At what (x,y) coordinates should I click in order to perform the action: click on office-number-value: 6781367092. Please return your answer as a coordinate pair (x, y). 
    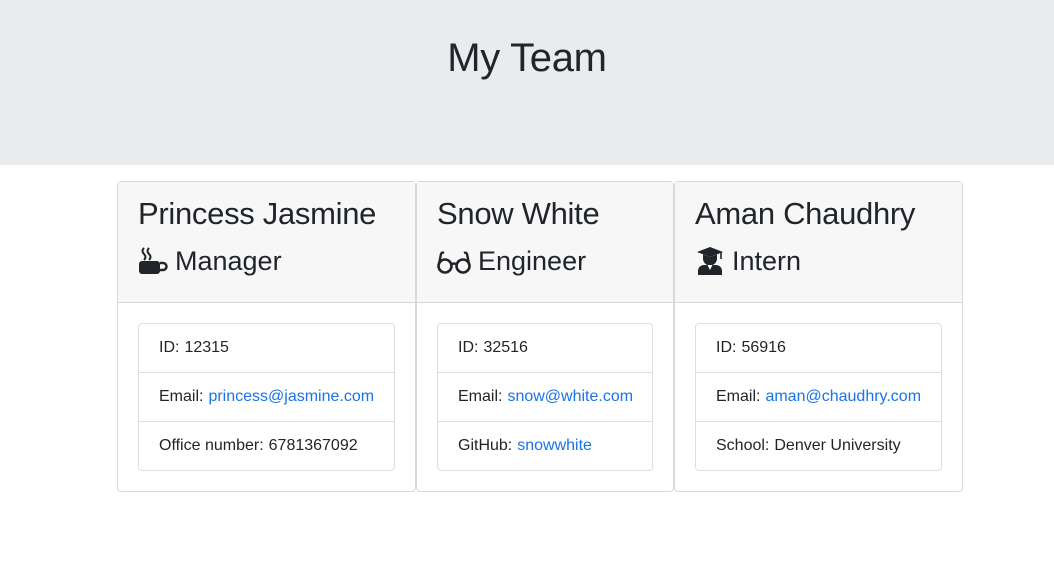
    Looking at the image, I should click on (313, 445).